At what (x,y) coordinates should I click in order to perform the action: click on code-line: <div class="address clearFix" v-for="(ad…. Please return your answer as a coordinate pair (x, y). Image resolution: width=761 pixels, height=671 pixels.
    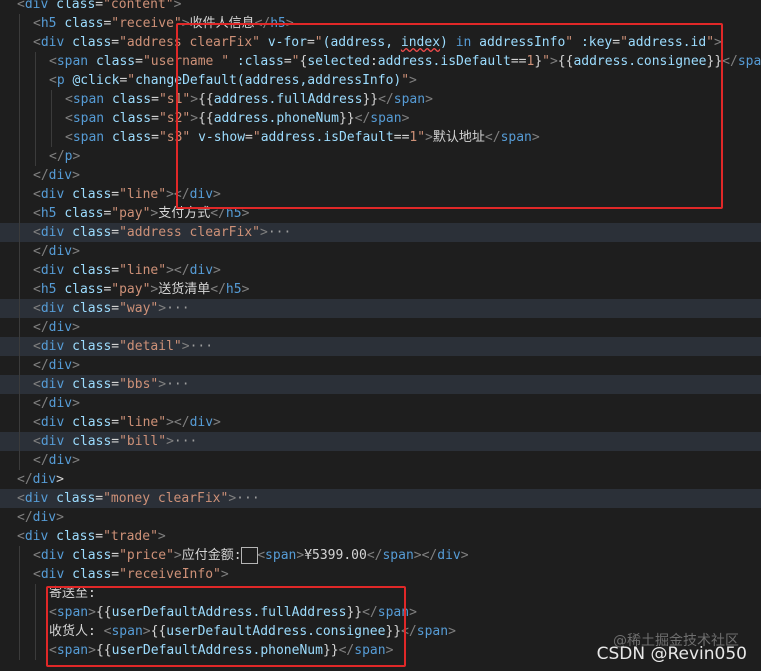
    Looking at the image, I should click on (380, 42).